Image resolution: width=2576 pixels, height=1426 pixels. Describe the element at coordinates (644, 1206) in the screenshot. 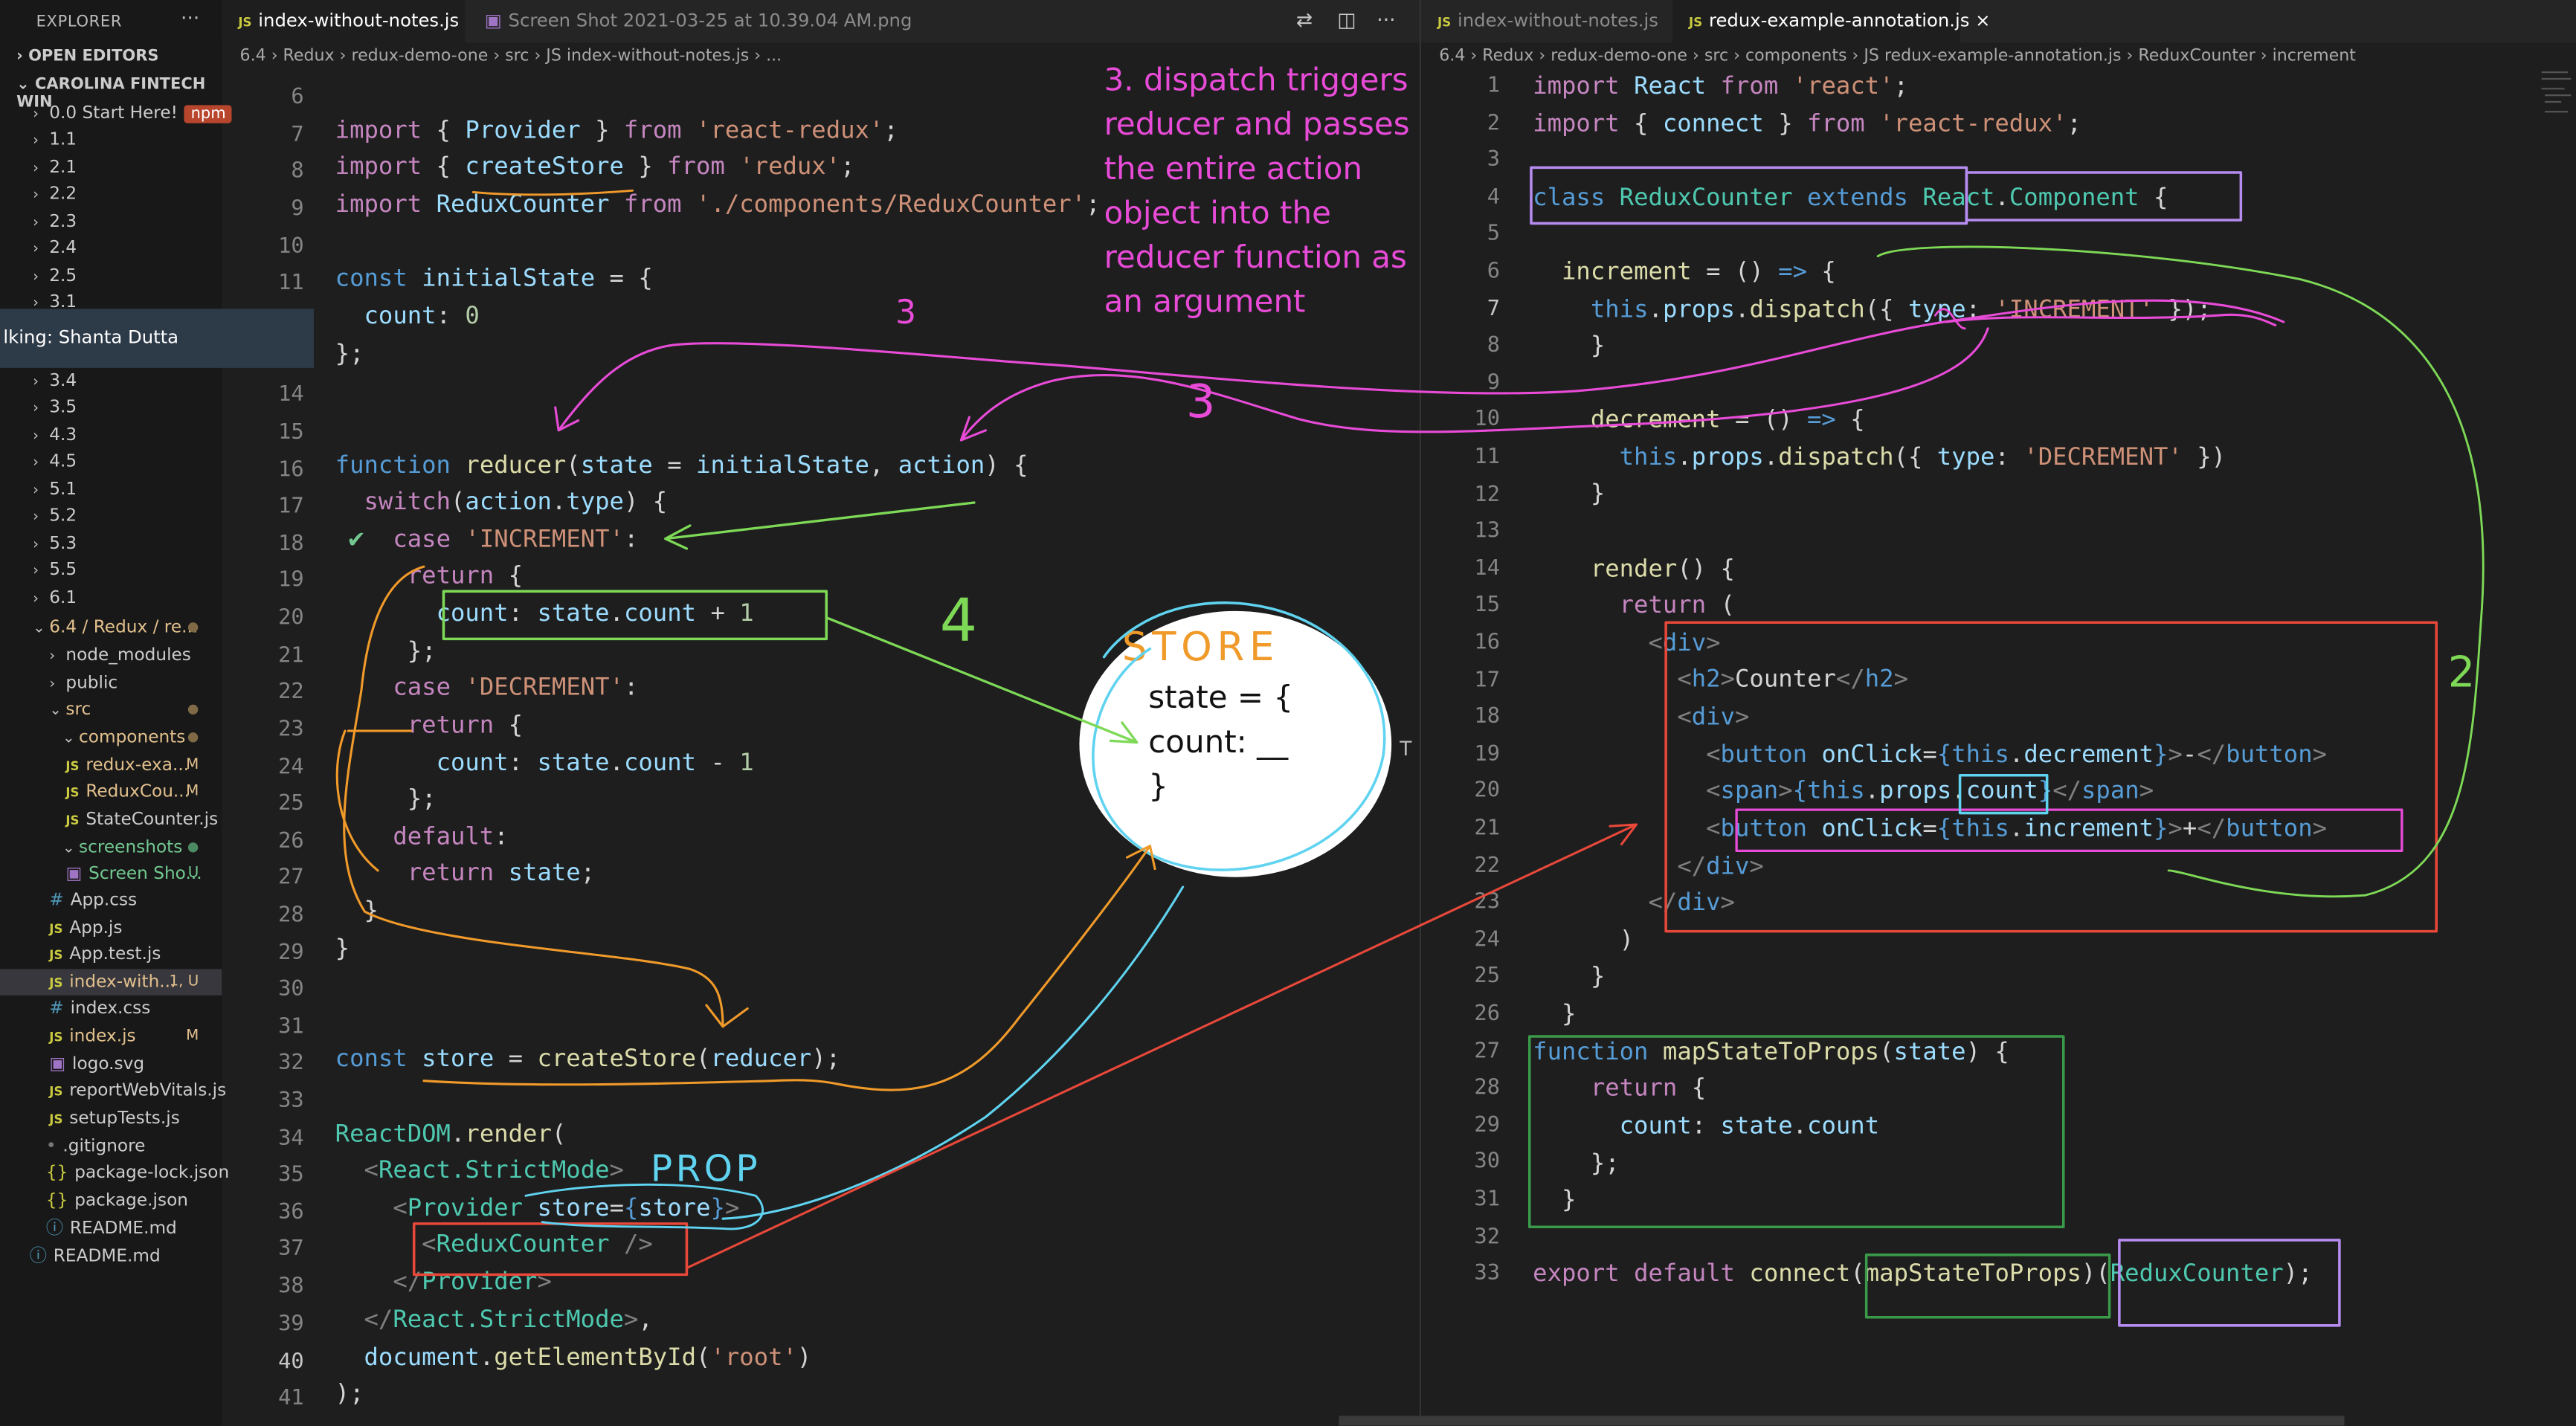

I see `prop-scribble` at that location.